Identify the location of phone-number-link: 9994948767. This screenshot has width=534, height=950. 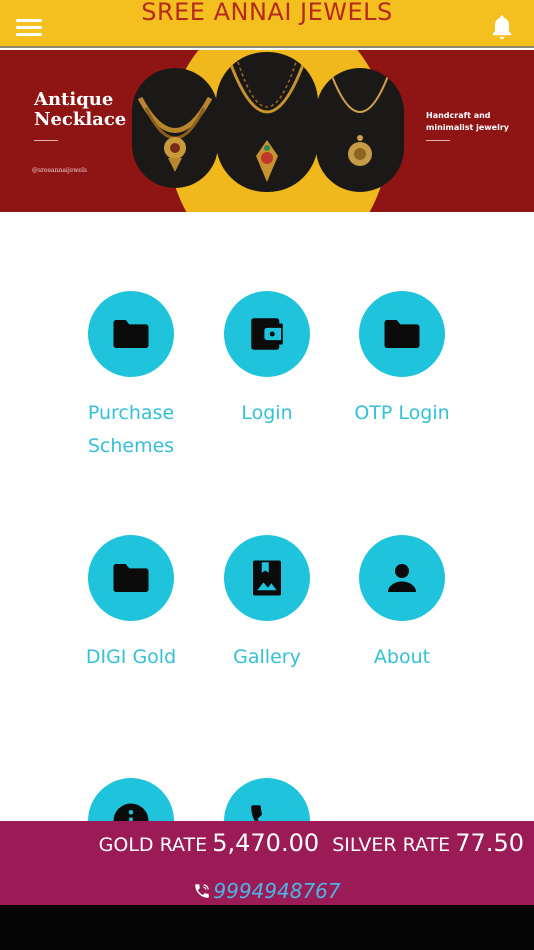
(276, 891).